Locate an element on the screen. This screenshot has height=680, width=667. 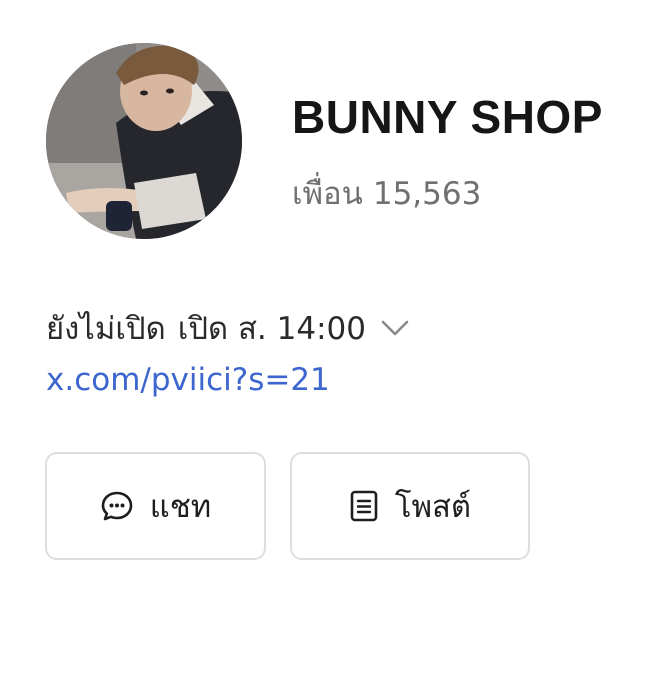
post-button-label: โพสต์ is located at coordinates (433, 507).